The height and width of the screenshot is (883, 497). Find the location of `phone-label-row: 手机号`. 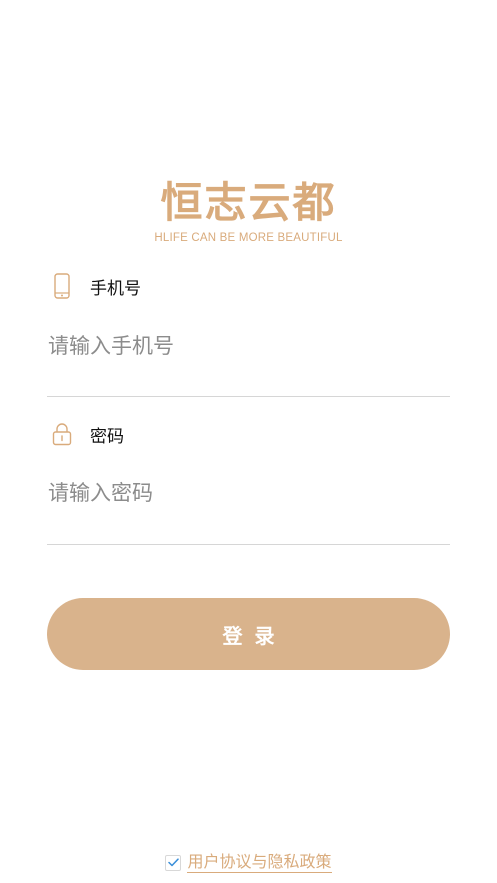

phone-label-row: 手机号 is located at coordinates (96, 286).